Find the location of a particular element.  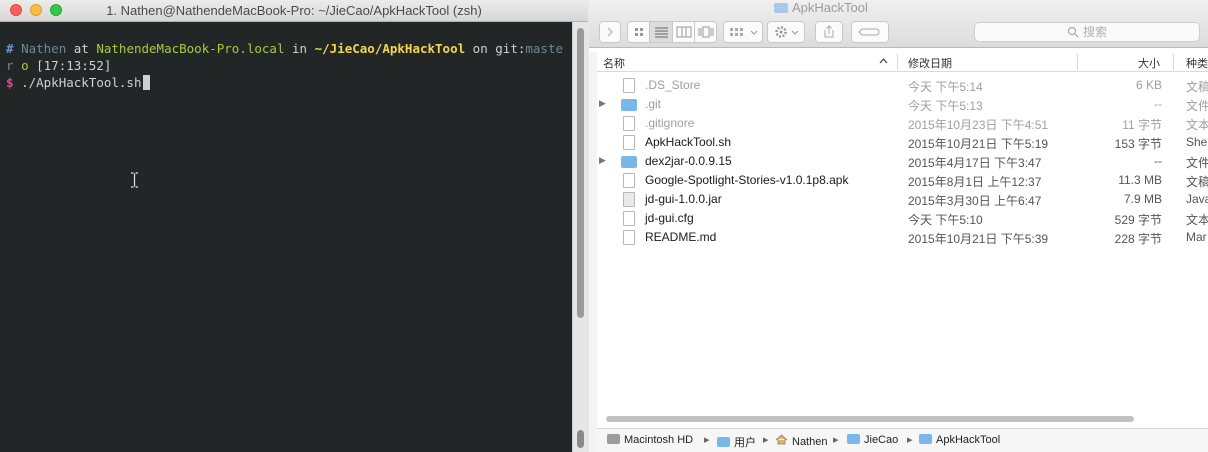

arrange-icon is located at coordinates (744, 32).